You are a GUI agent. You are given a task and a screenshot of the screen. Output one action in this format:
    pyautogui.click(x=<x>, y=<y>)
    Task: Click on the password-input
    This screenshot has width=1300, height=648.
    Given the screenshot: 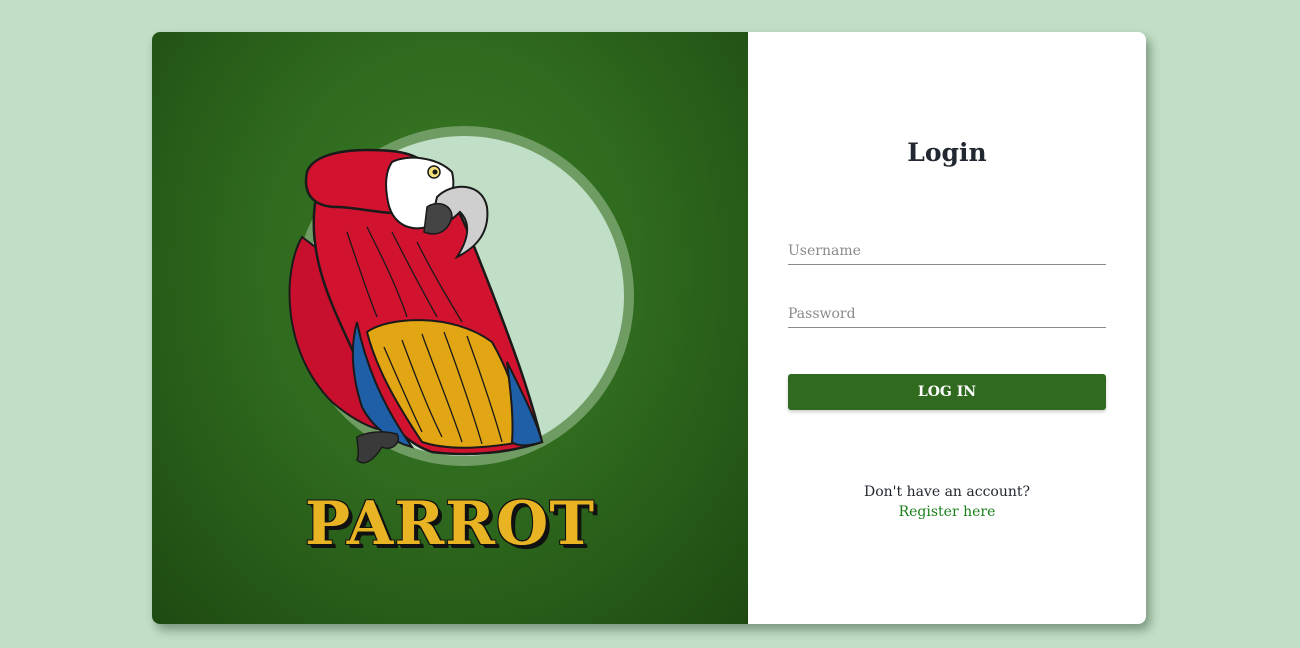 What is the action you would take?
    pyautogui.click(x=947, y=314)
    